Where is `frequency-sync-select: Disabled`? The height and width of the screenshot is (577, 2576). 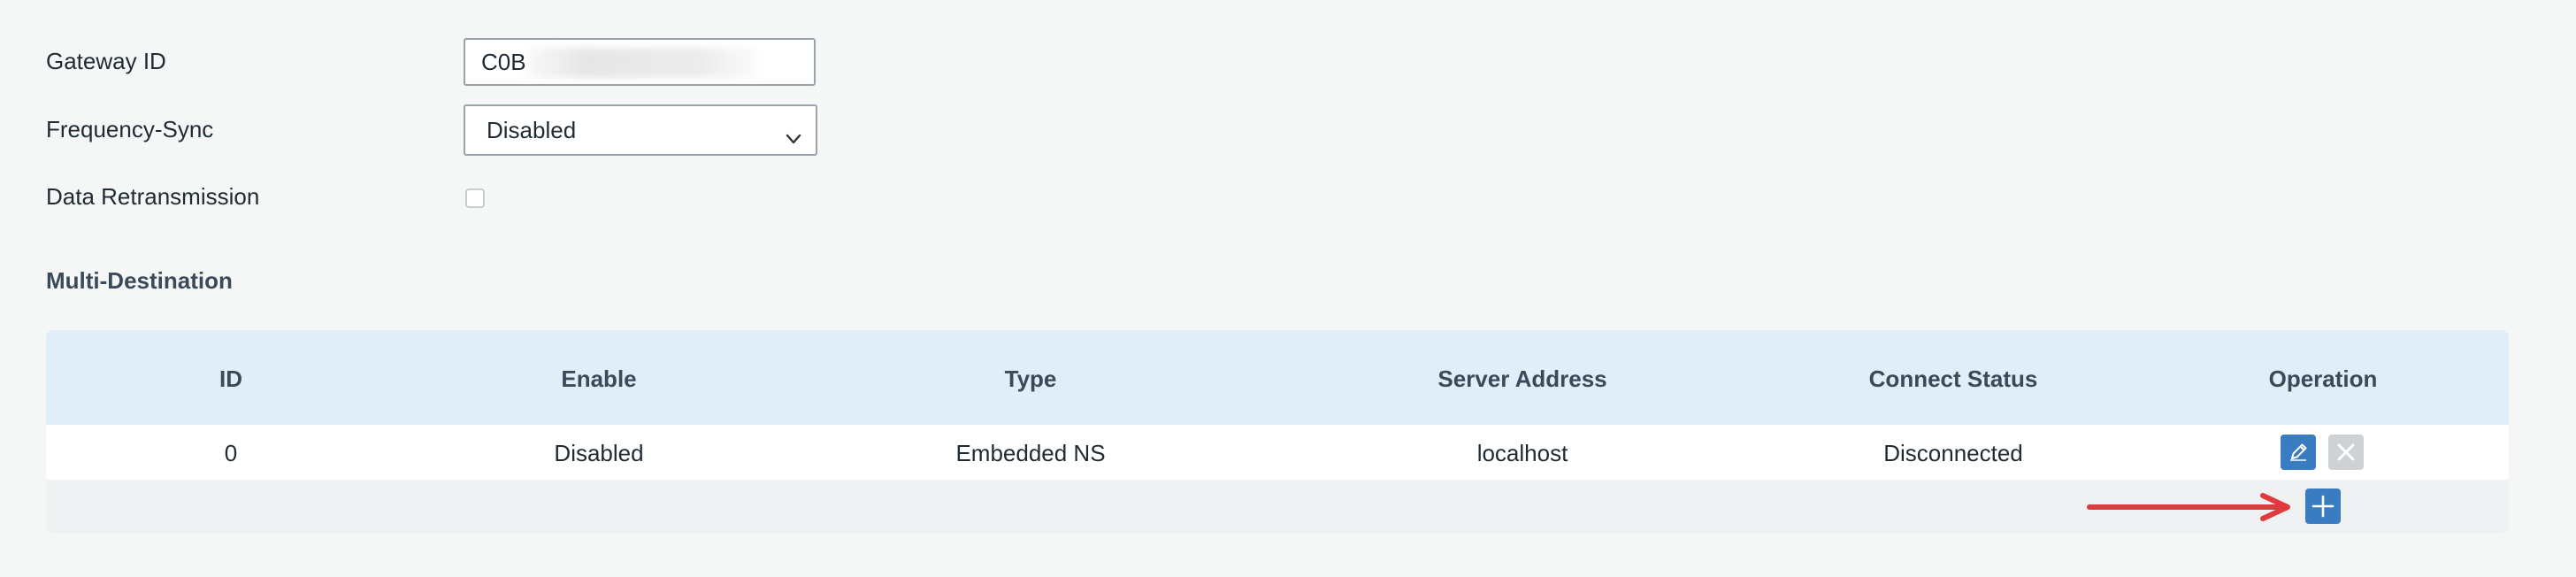
frequency-sync-select: Disabled is located at coordinates (640, 130).